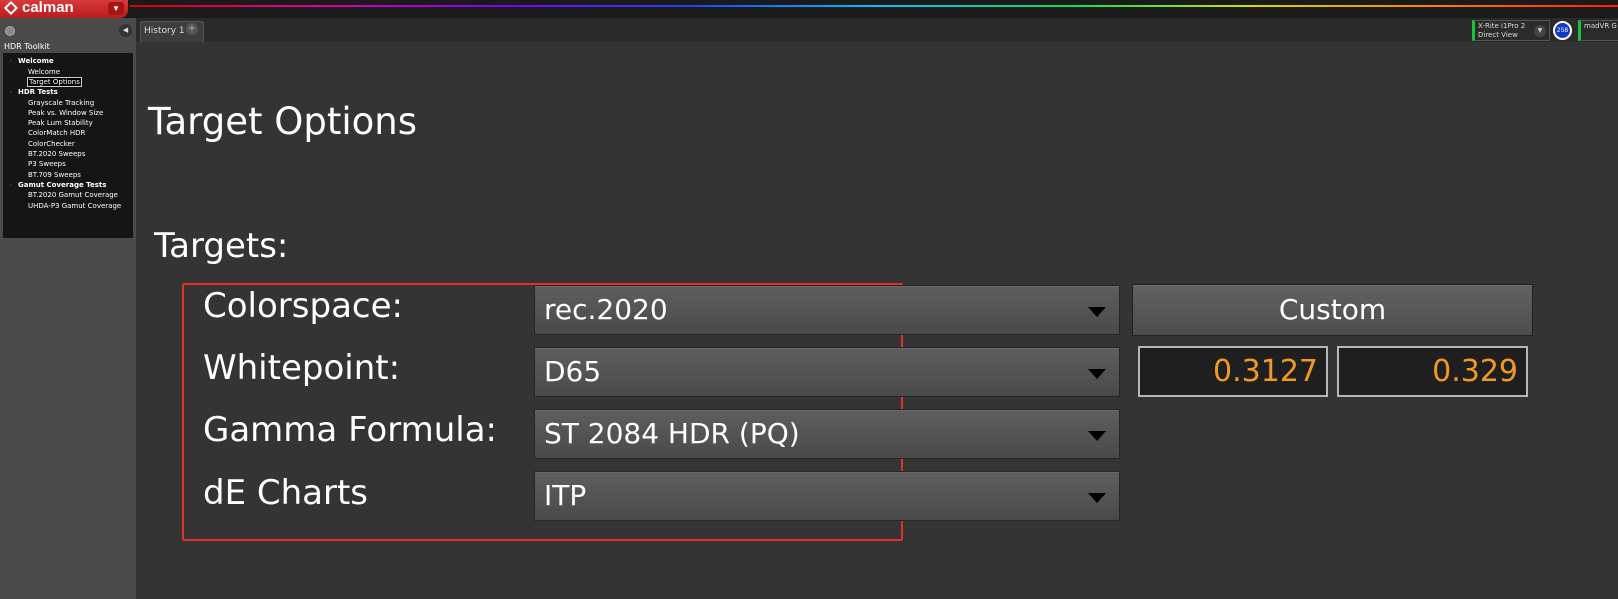 The image size is (1618, 599). Describe the element at coordinates (350, 430) in the screenshot. I see `gamma-formula-label: Gamma Formula:` at that location.